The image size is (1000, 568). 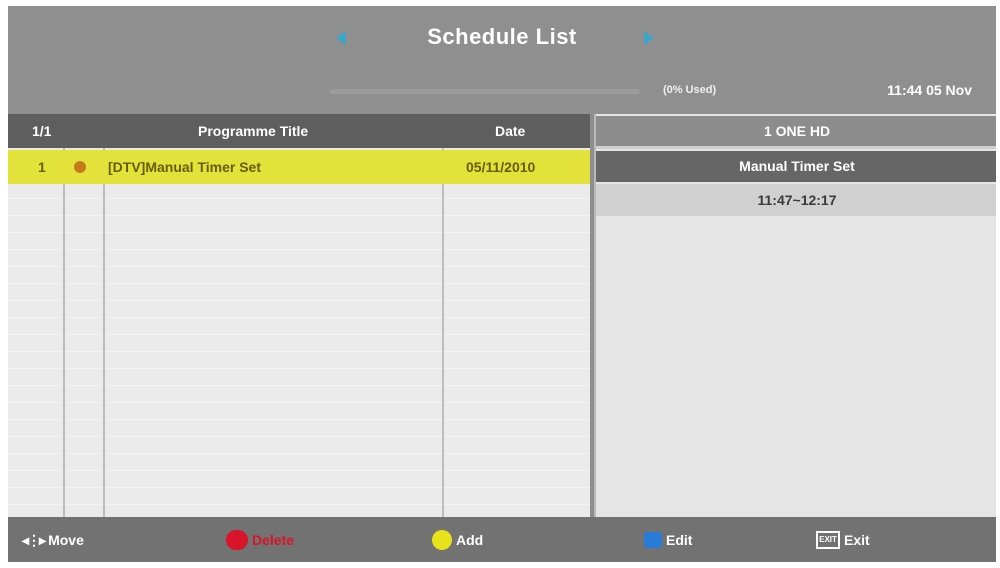 What do you see at coordinates (653, 540) in the screenshot?
I see `blue-button-icon` at bounding box center [653, 540].